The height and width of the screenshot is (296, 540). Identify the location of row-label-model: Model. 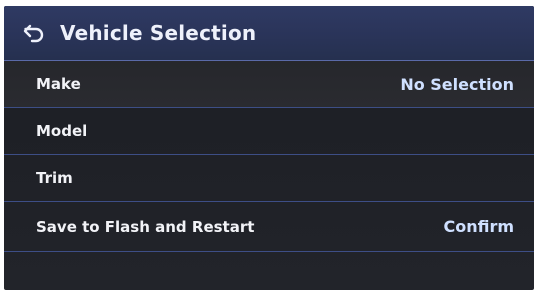
(62, 131).